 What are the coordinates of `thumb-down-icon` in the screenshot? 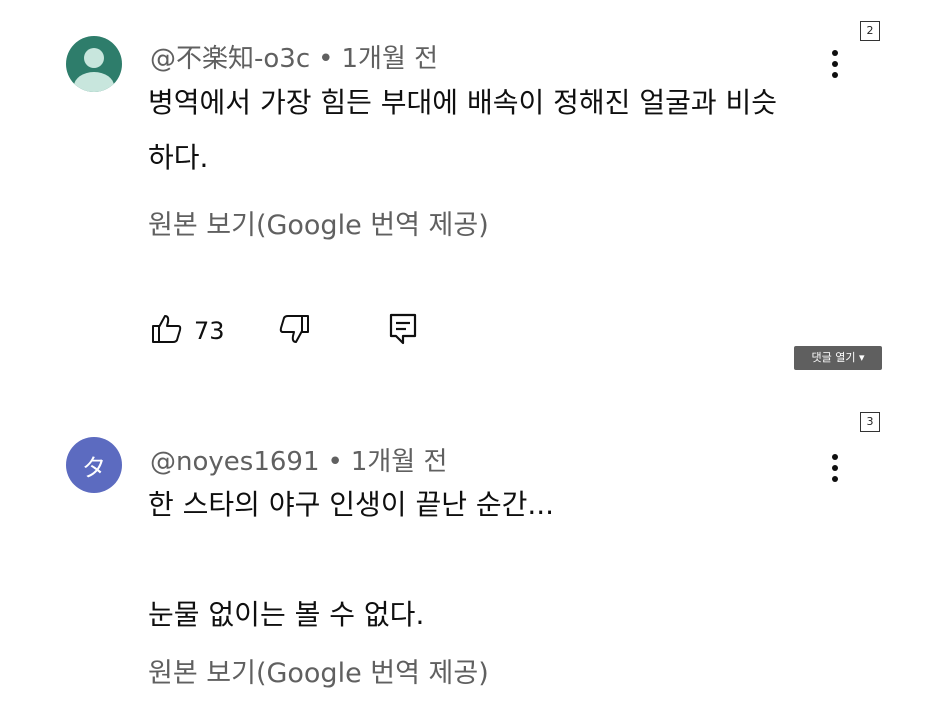 It's located at (294, 331).